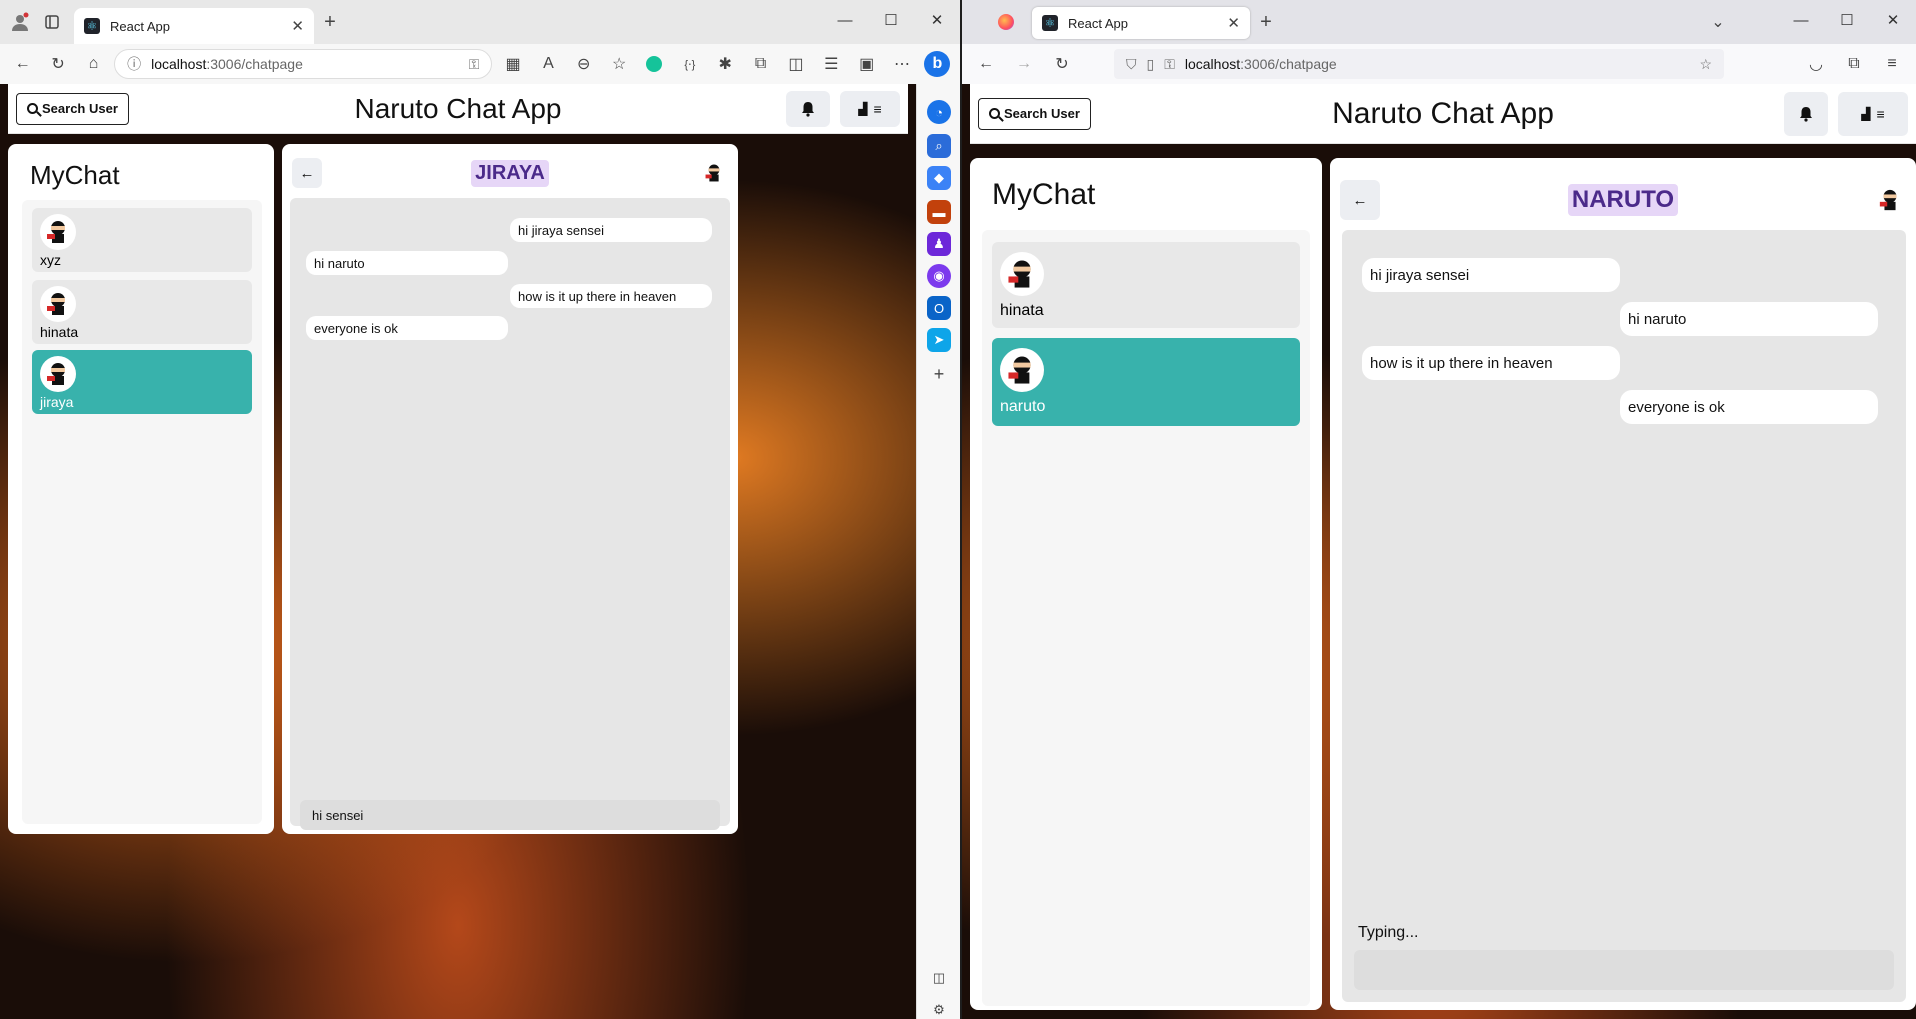 This screenshot has width=1916, height=1019. What do you see at coordinates (1146, 618) in the screenshot?
I see `chat-list: hinata naruto` at bounding box center [1146, 618].